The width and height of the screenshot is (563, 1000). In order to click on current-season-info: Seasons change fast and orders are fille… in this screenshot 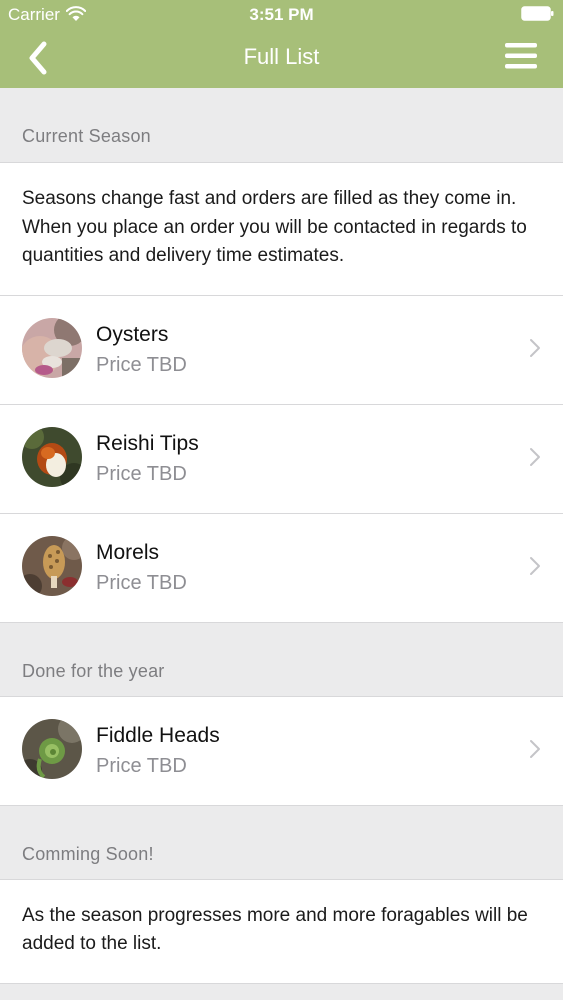, I will do `click(281, 229)`.